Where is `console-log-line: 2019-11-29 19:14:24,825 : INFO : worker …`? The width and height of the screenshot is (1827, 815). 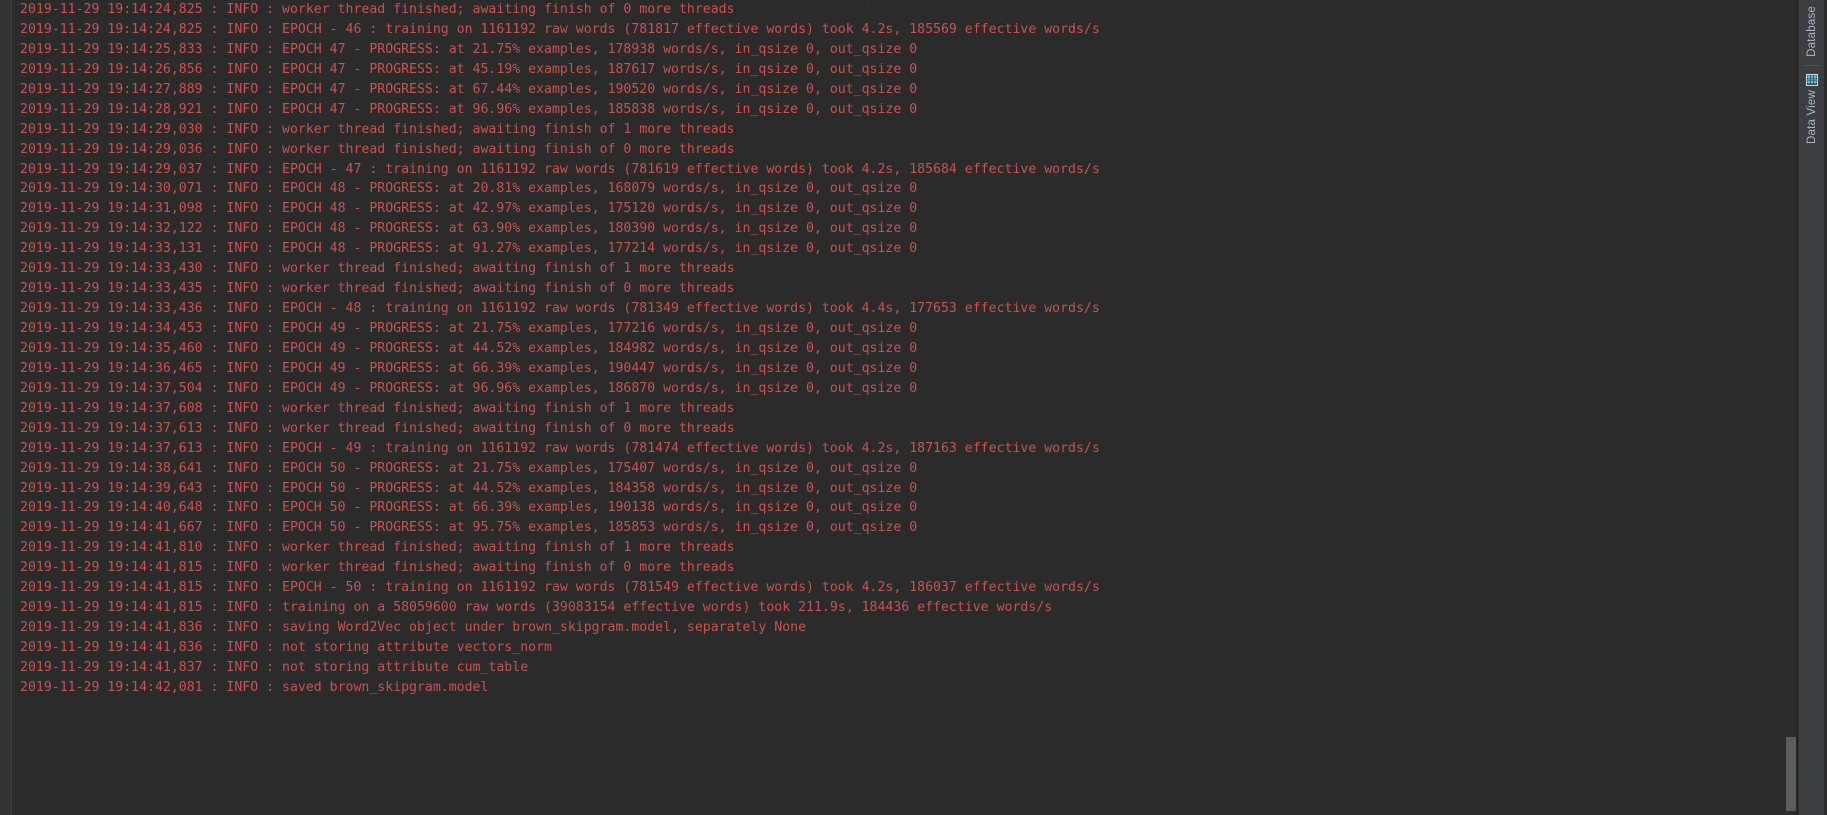 console-log-line: 2019-11-29 19:14:24,825 : INFO : worker … is located at coordinates (377, 9).